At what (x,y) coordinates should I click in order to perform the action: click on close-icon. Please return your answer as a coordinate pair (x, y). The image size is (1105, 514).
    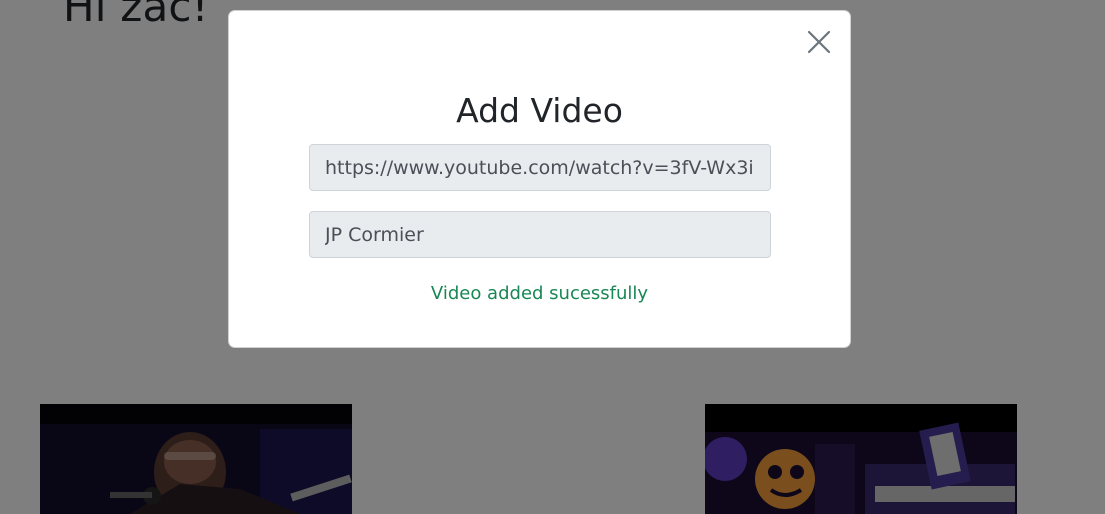
    Looking at the image, I should click on (819, 42).